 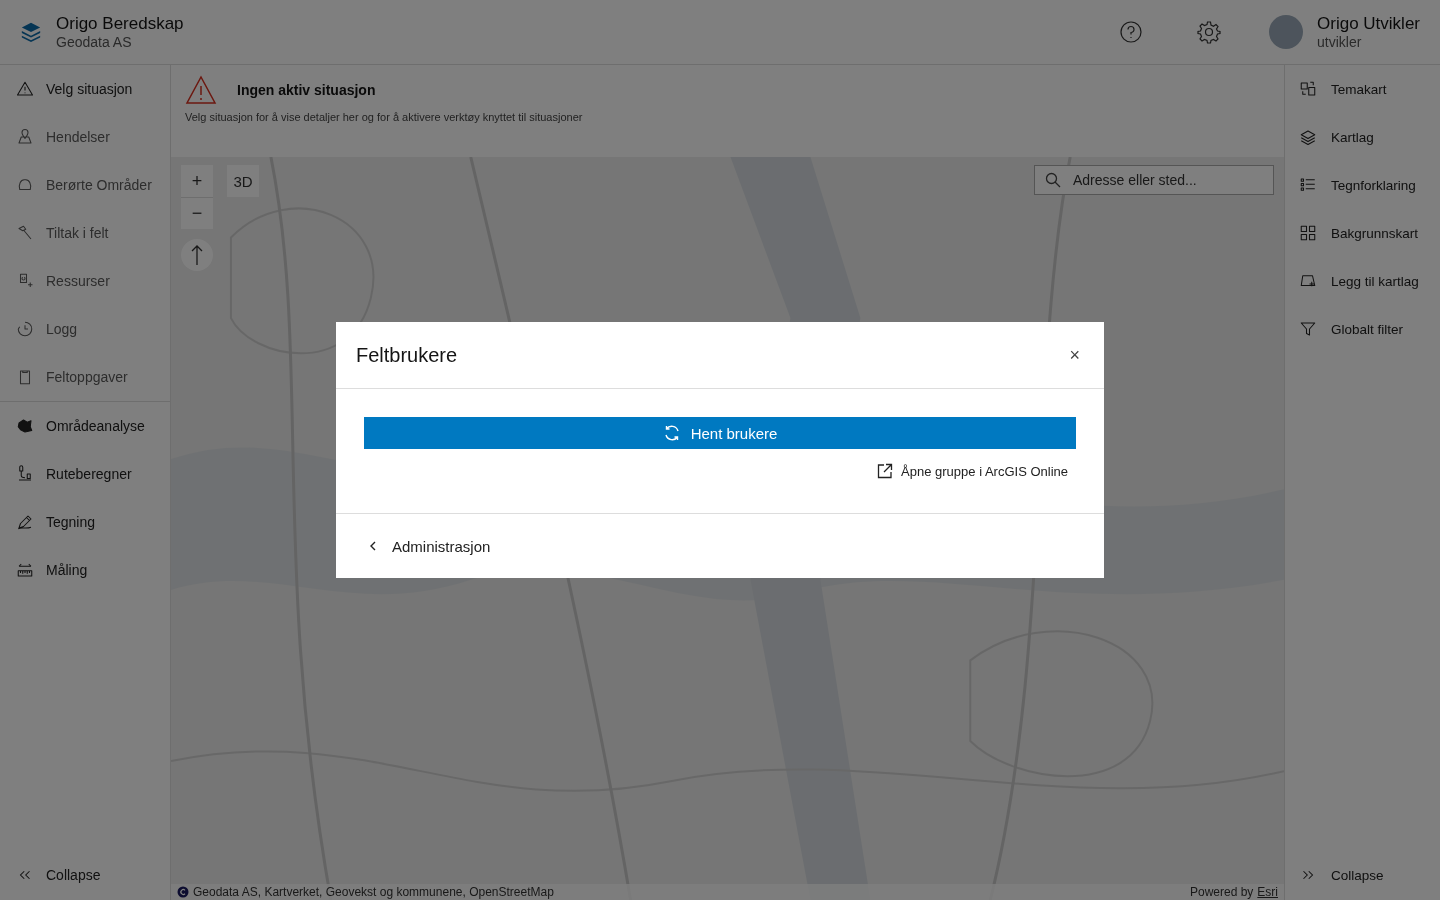 I want to click on refresh-icon, so click(x=671, y=433).